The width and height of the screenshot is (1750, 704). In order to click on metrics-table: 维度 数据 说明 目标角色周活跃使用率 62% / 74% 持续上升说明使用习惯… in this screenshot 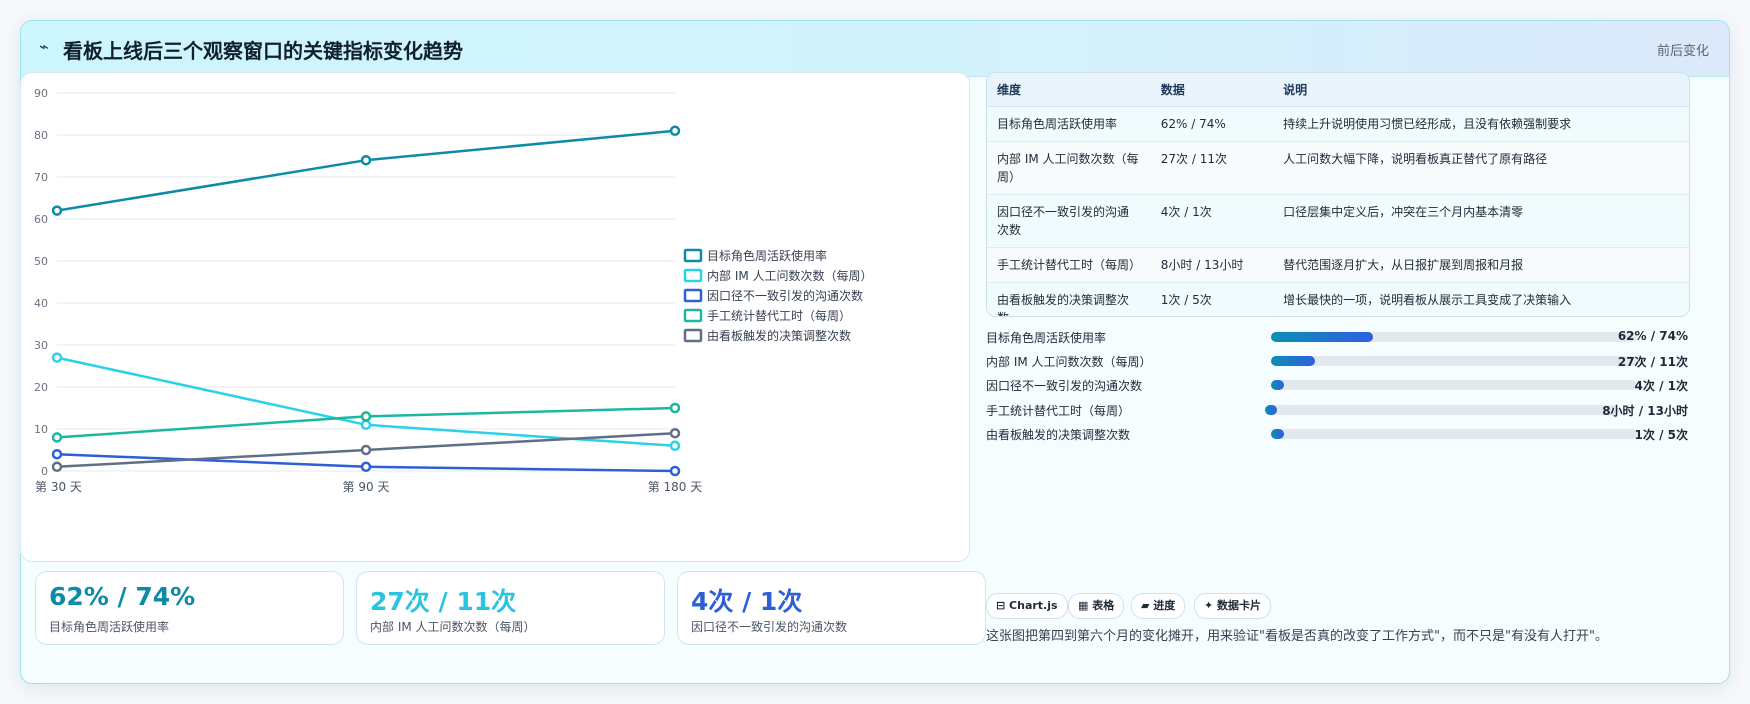, I will do `click(1338, 194)`.